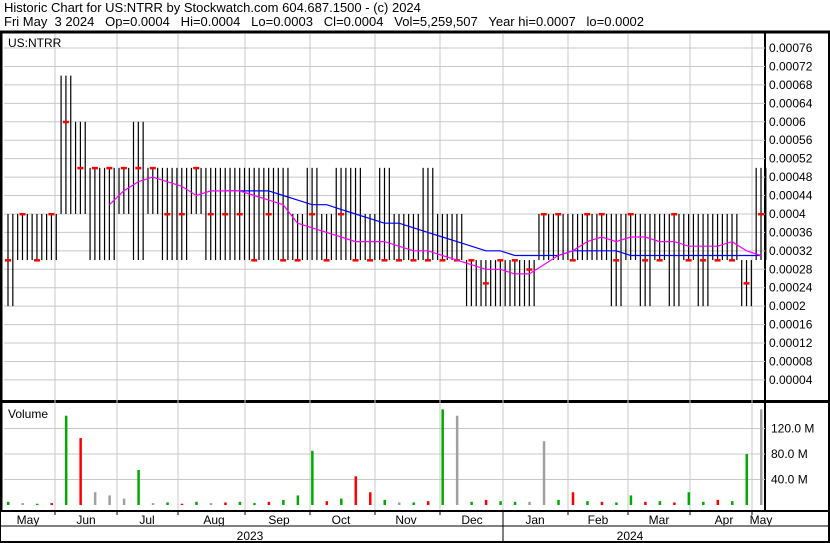 Image resolution: width=830 pixels, height=543 pixels. What do you see at coordinates (791, 380) in the screenshot?
I see `price-tick-label: 0.00004` at bounding box center [791, 380].